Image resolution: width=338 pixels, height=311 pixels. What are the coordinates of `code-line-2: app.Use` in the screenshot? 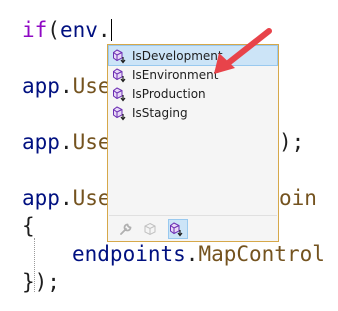 It's located at (66, 86).